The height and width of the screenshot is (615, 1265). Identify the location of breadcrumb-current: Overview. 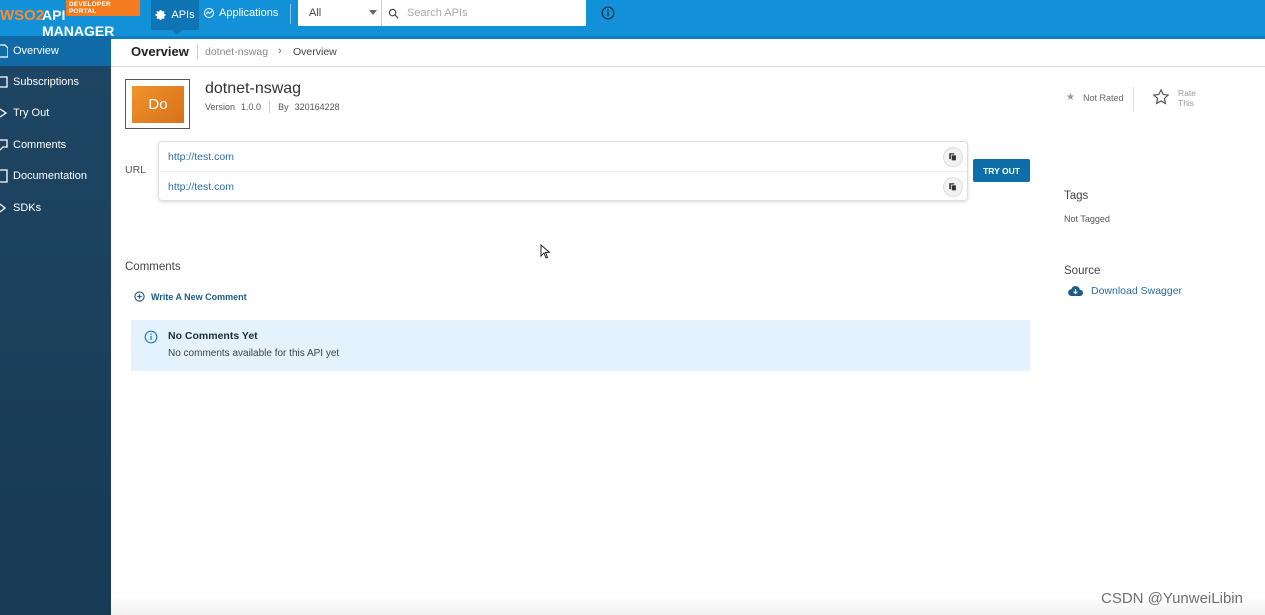
(315, 52).